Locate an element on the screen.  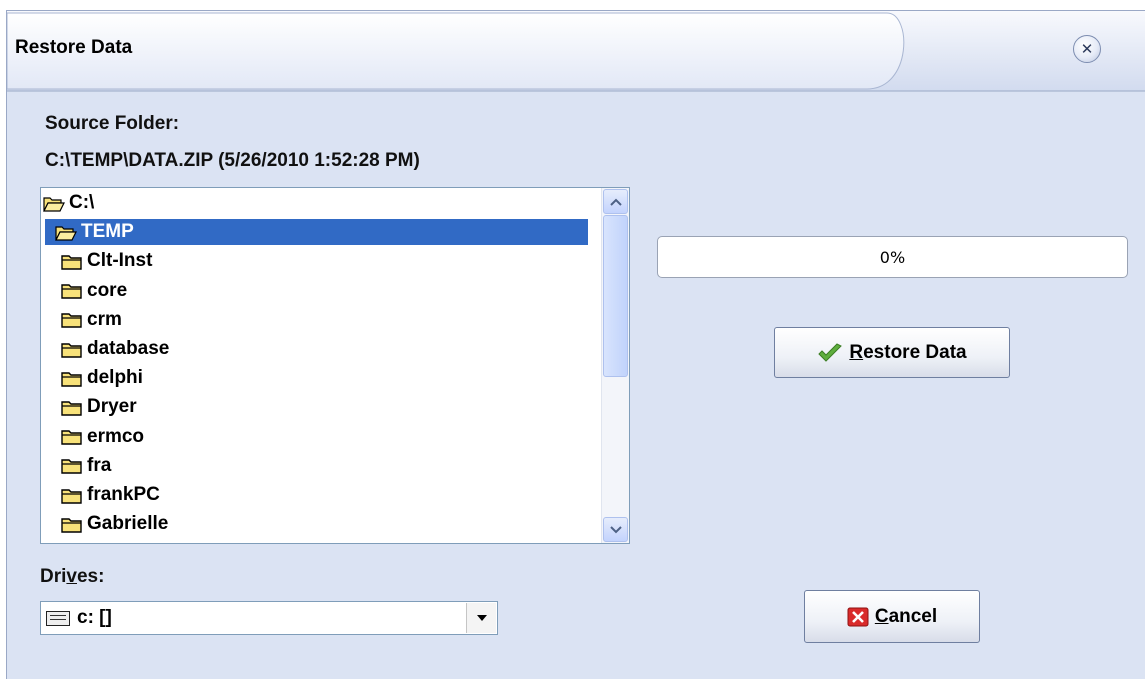
folder-item-label: frankPC is located at coordinates (123, 494).